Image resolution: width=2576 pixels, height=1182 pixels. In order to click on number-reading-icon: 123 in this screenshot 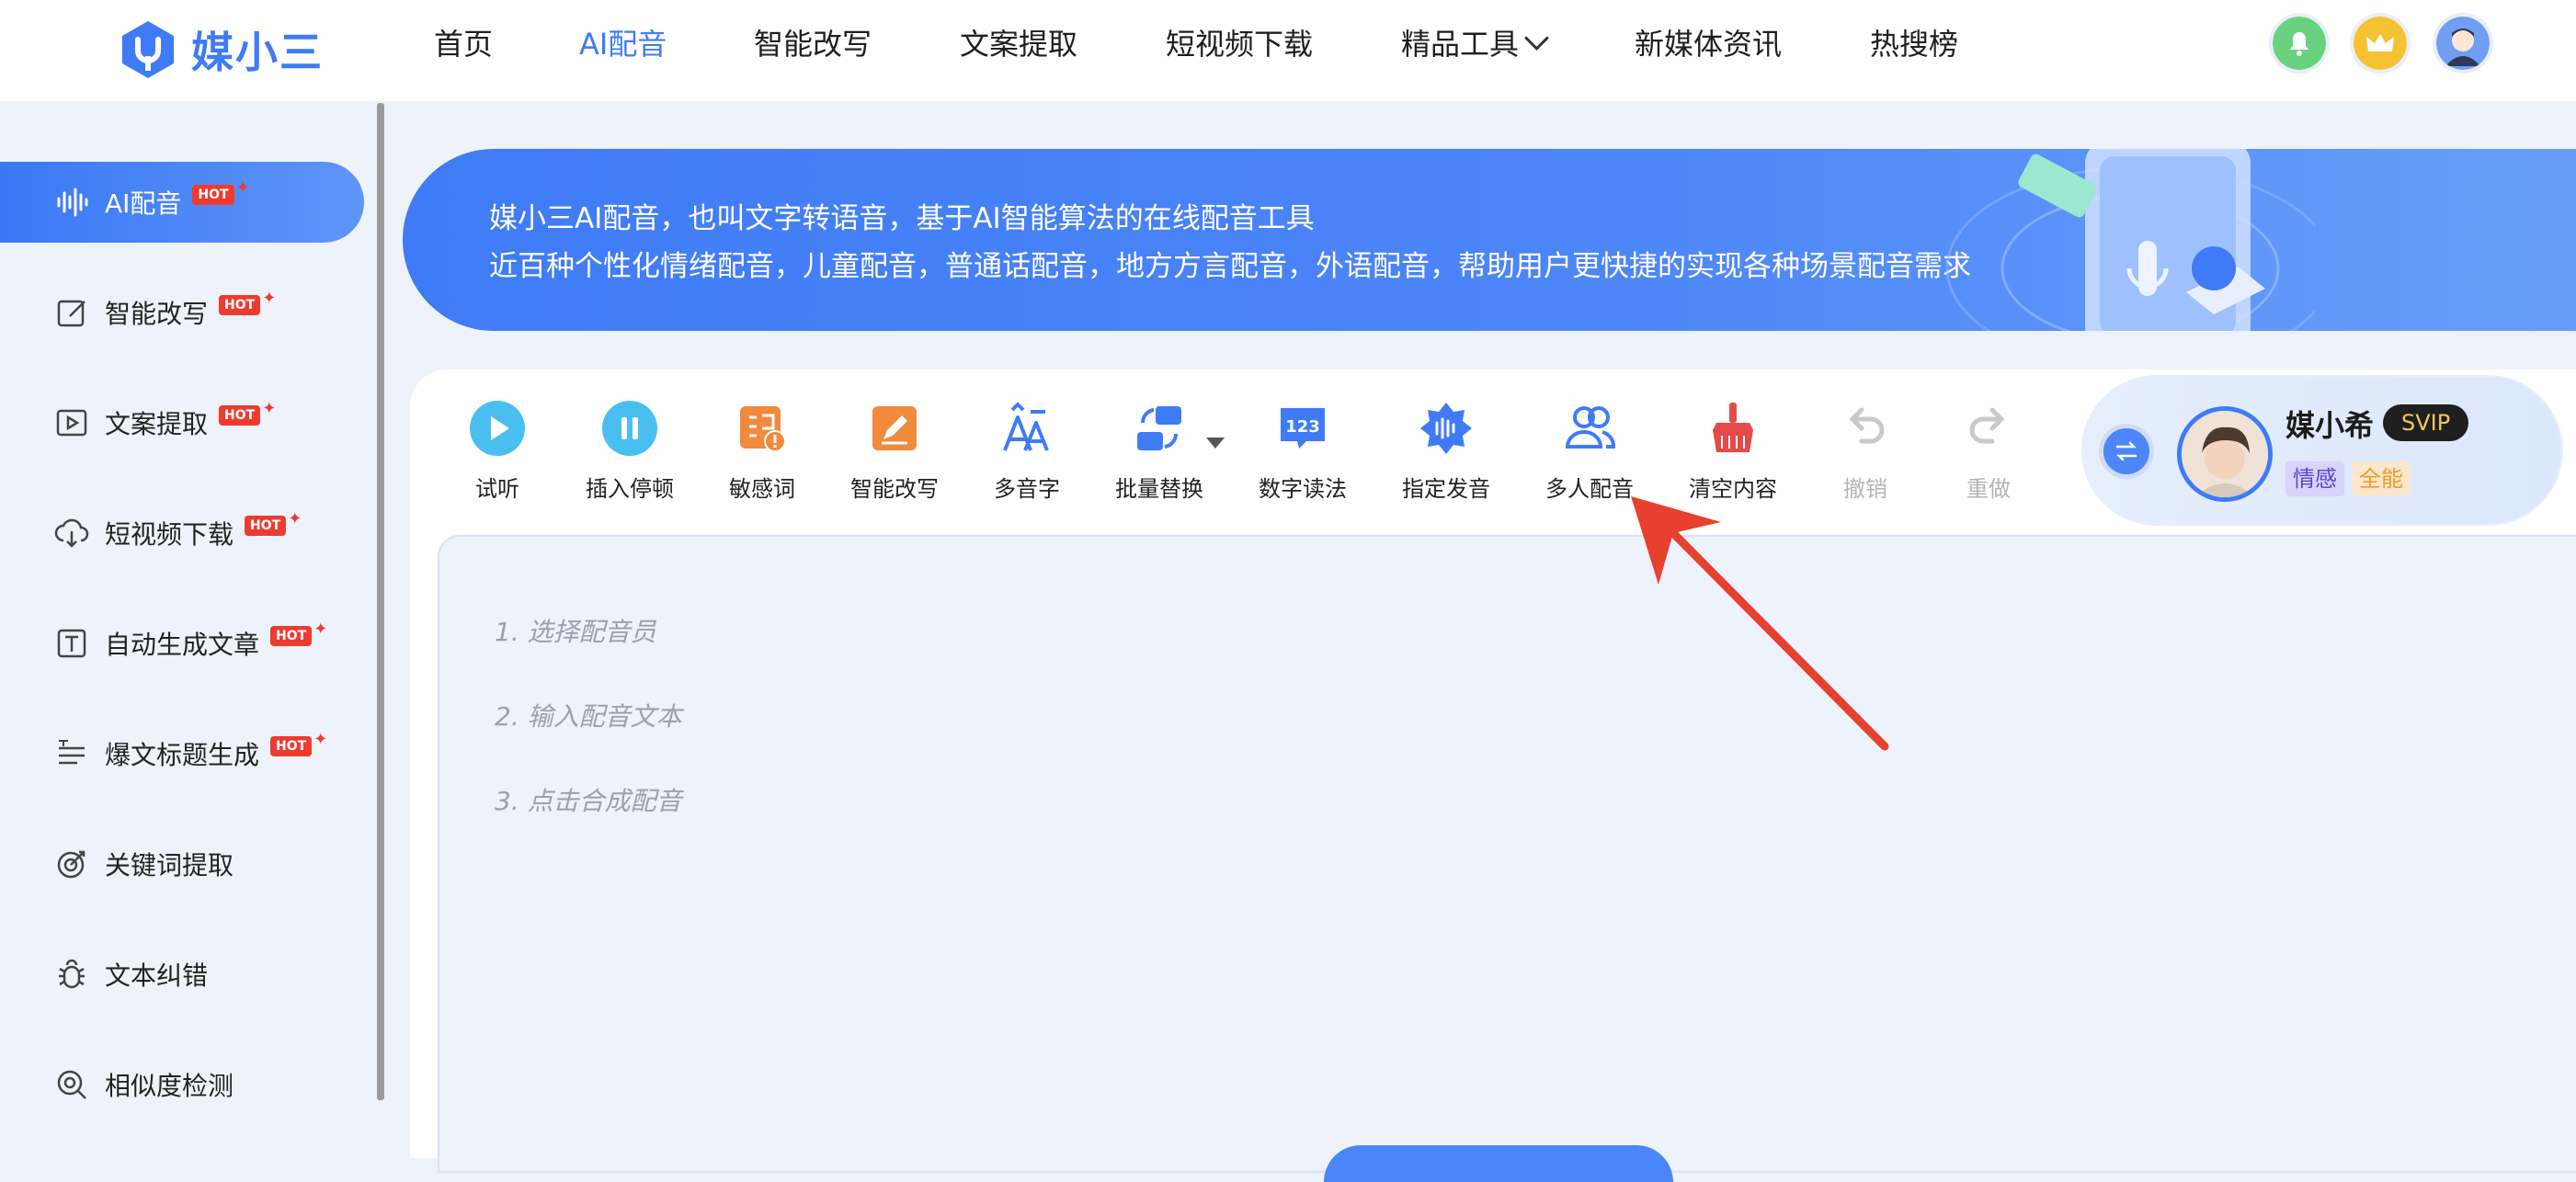, I will do `click(1303, 428)`.